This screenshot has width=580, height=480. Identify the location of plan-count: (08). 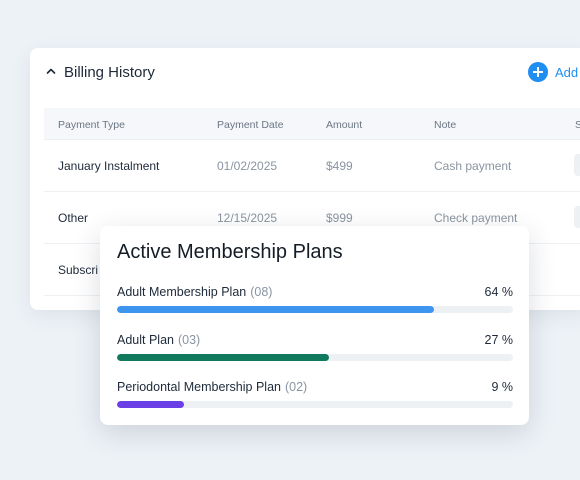
(261, 292).